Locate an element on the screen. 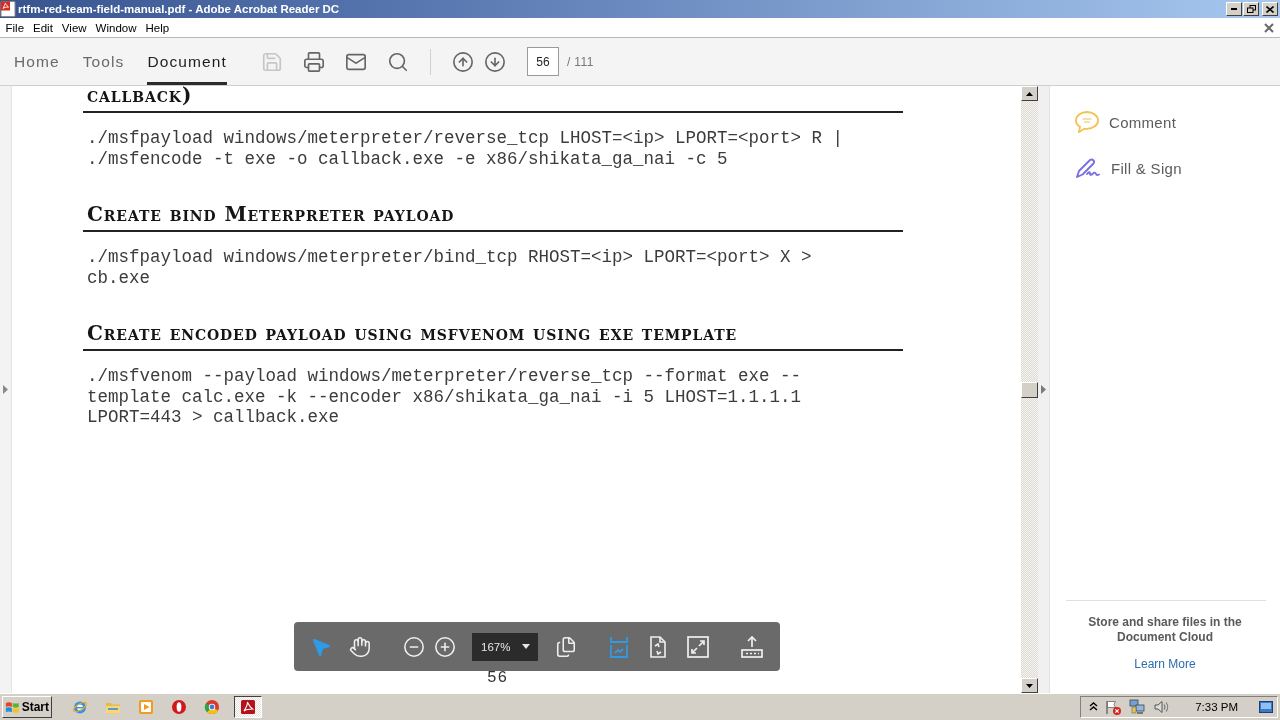  tab: Tools is located at coordinates (103, 61).